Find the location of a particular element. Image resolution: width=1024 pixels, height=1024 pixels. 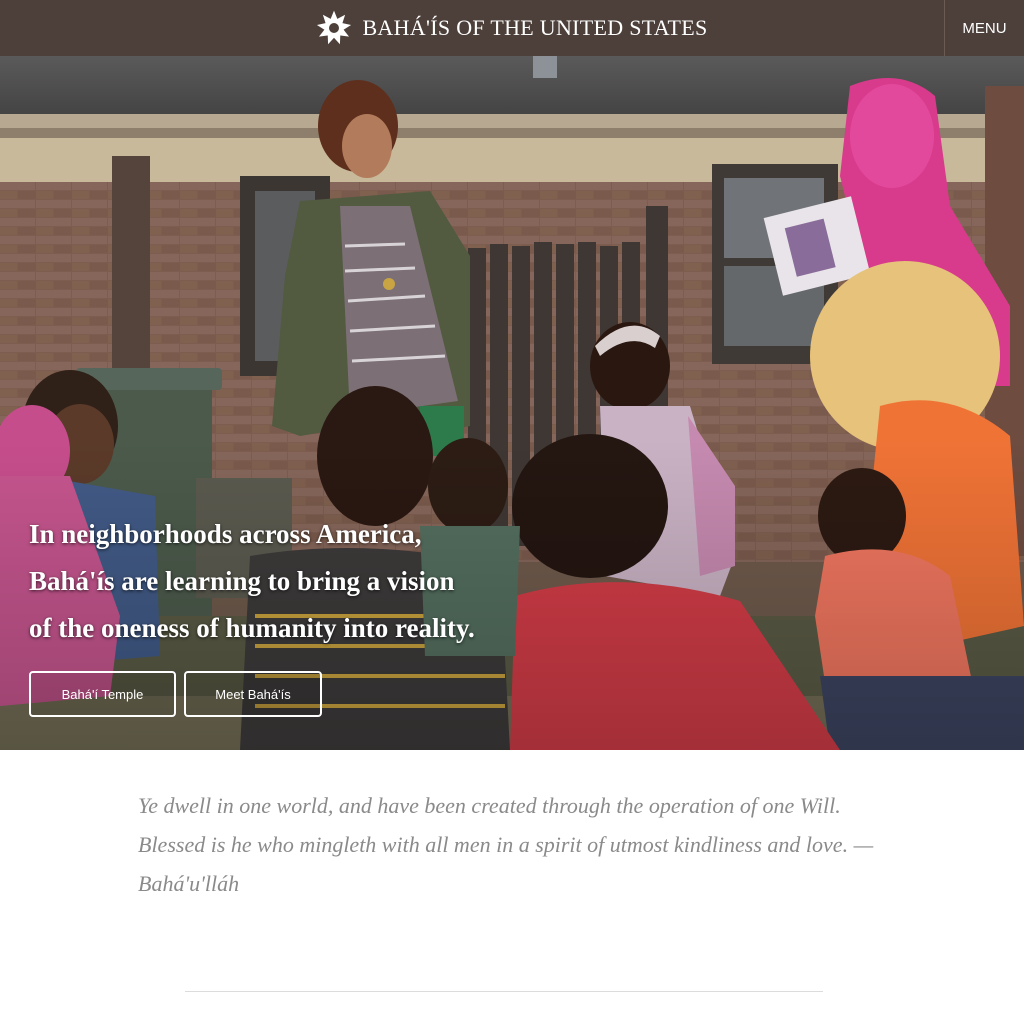

hero-button-group: Bahá'í Temple Meet Bahá'ís is located at coordinates (175, 694).